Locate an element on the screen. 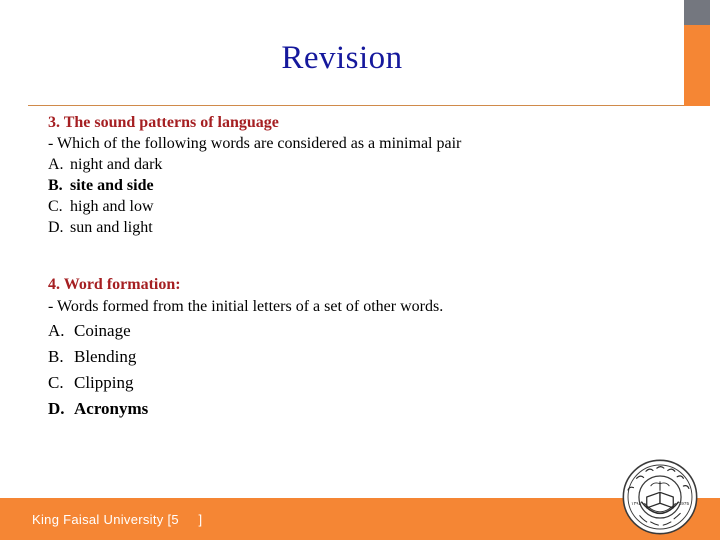 This screenshot has width=720, height=540. option-text: high and low is located at coordinates (112, 206).